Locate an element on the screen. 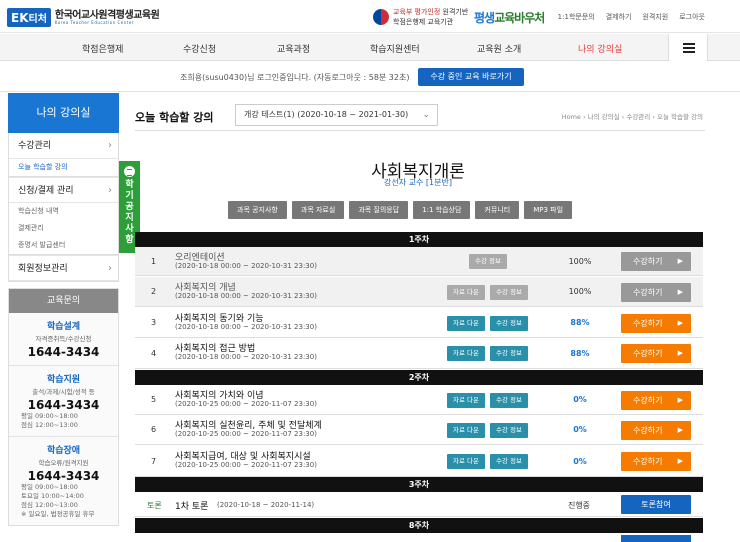 The image size is (740, 542). progress-value: 100% is located at coordinates (580, 291).